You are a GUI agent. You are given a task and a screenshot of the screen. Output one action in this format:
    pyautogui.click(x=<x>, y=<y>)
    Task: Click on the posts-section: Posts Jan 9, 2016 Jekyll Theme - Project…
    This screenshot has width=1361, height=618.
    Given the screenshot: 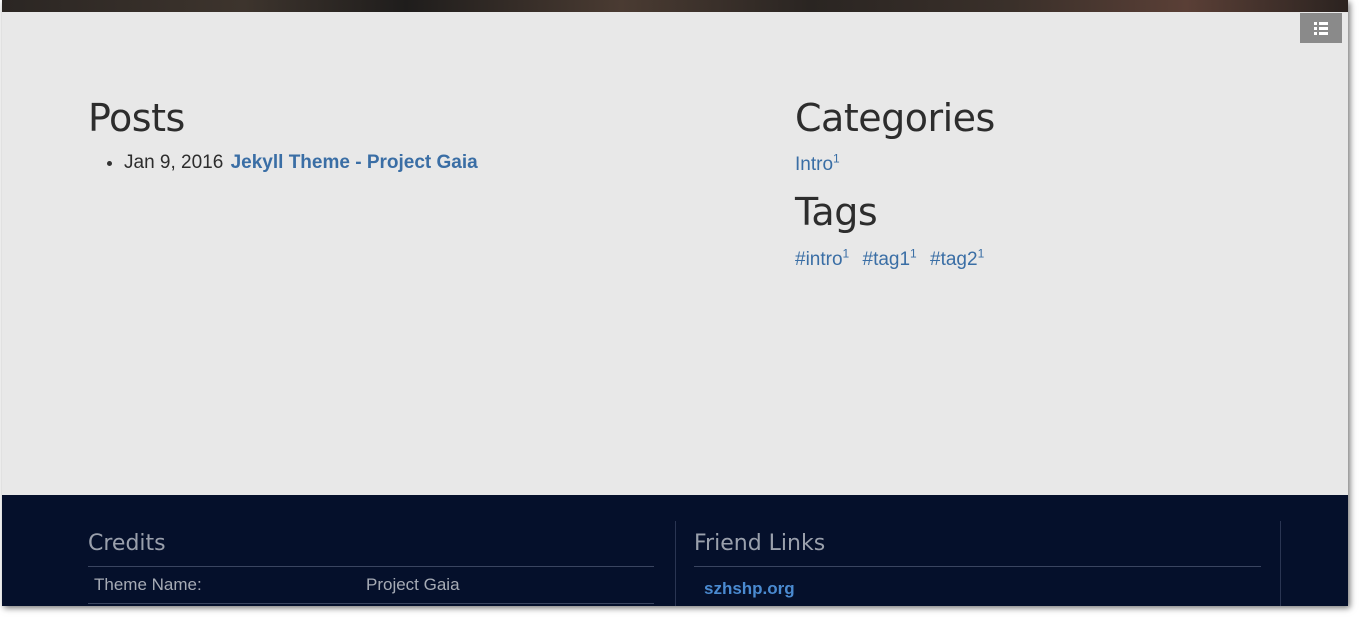 What is the action you would take?
    pyautogui.click(x=388, y=135)
    